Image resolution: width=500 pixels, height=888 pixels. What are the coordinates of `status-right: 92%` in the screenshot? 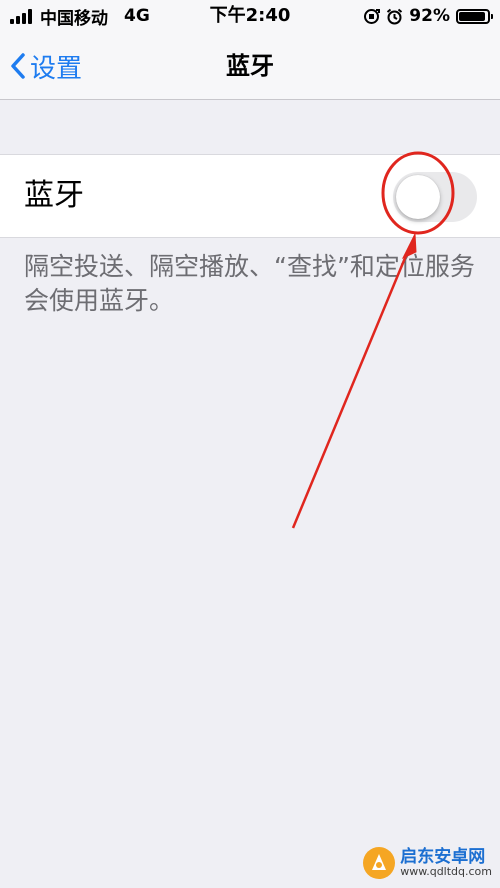 It's located at (428, 16).